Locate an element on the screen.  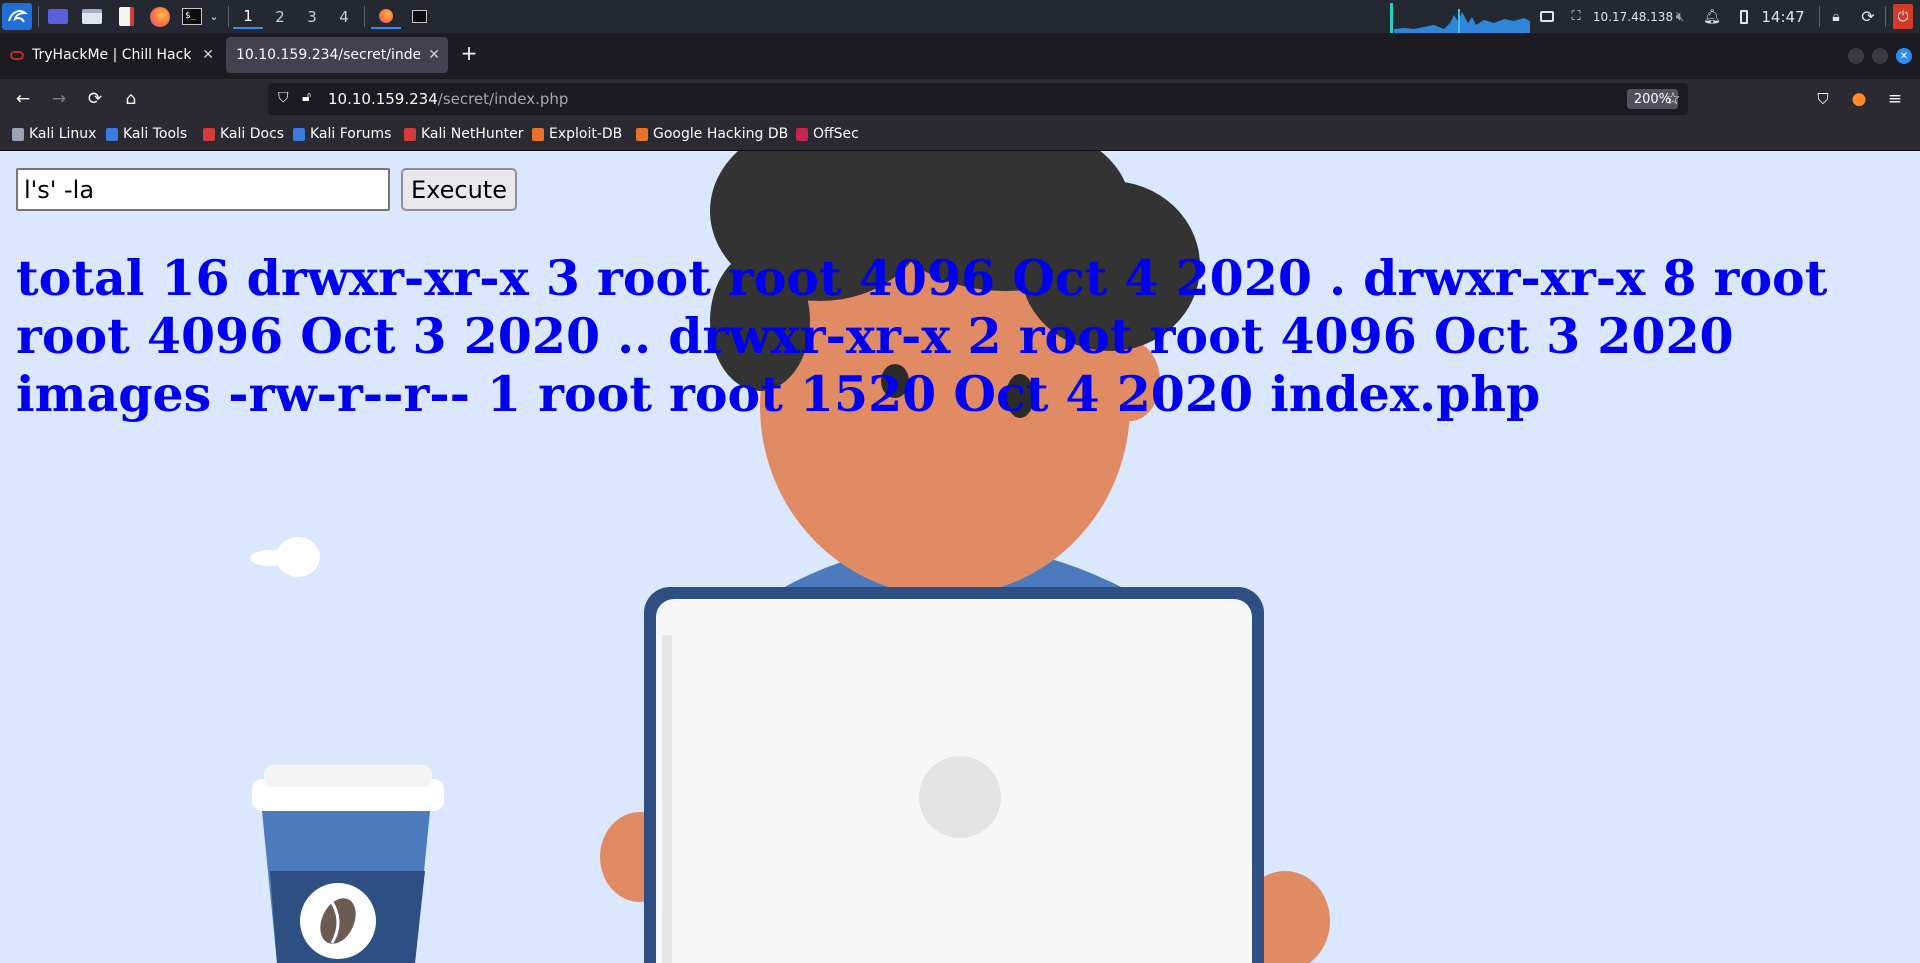
kali-tools-favicon is located at coordinates (112, 134).